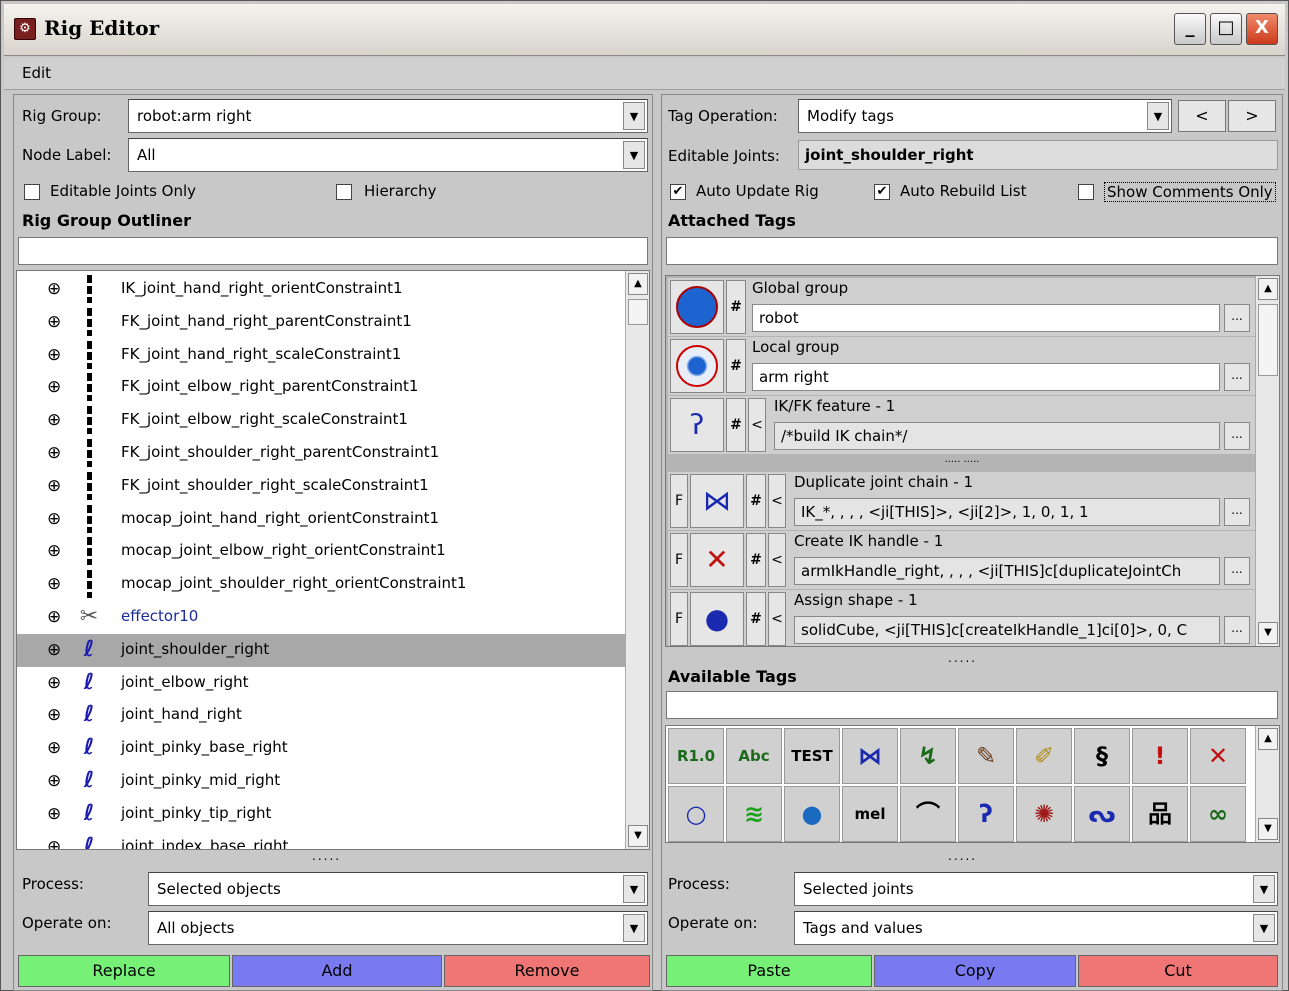 The image size is (1289, 991). I want to click on tag-value-field: arm right, so click(986, 377).